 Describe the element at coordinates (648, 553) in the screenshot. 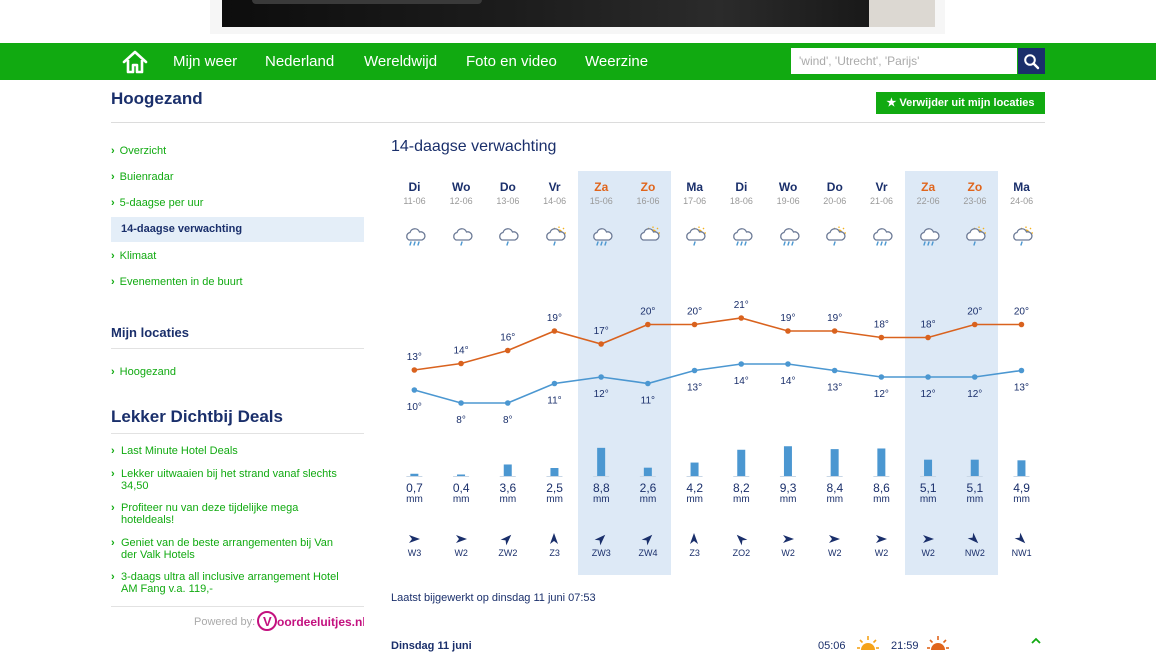

I see `wind-label: ZW4` at that location.